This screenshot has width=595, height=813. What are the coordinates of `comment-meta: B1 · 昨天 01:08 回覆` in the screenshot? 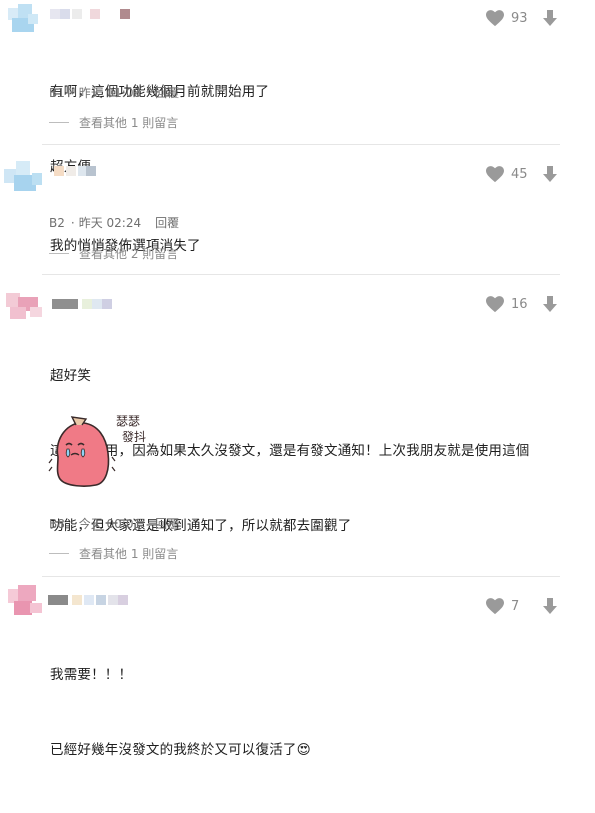 It's located at (114, 92).